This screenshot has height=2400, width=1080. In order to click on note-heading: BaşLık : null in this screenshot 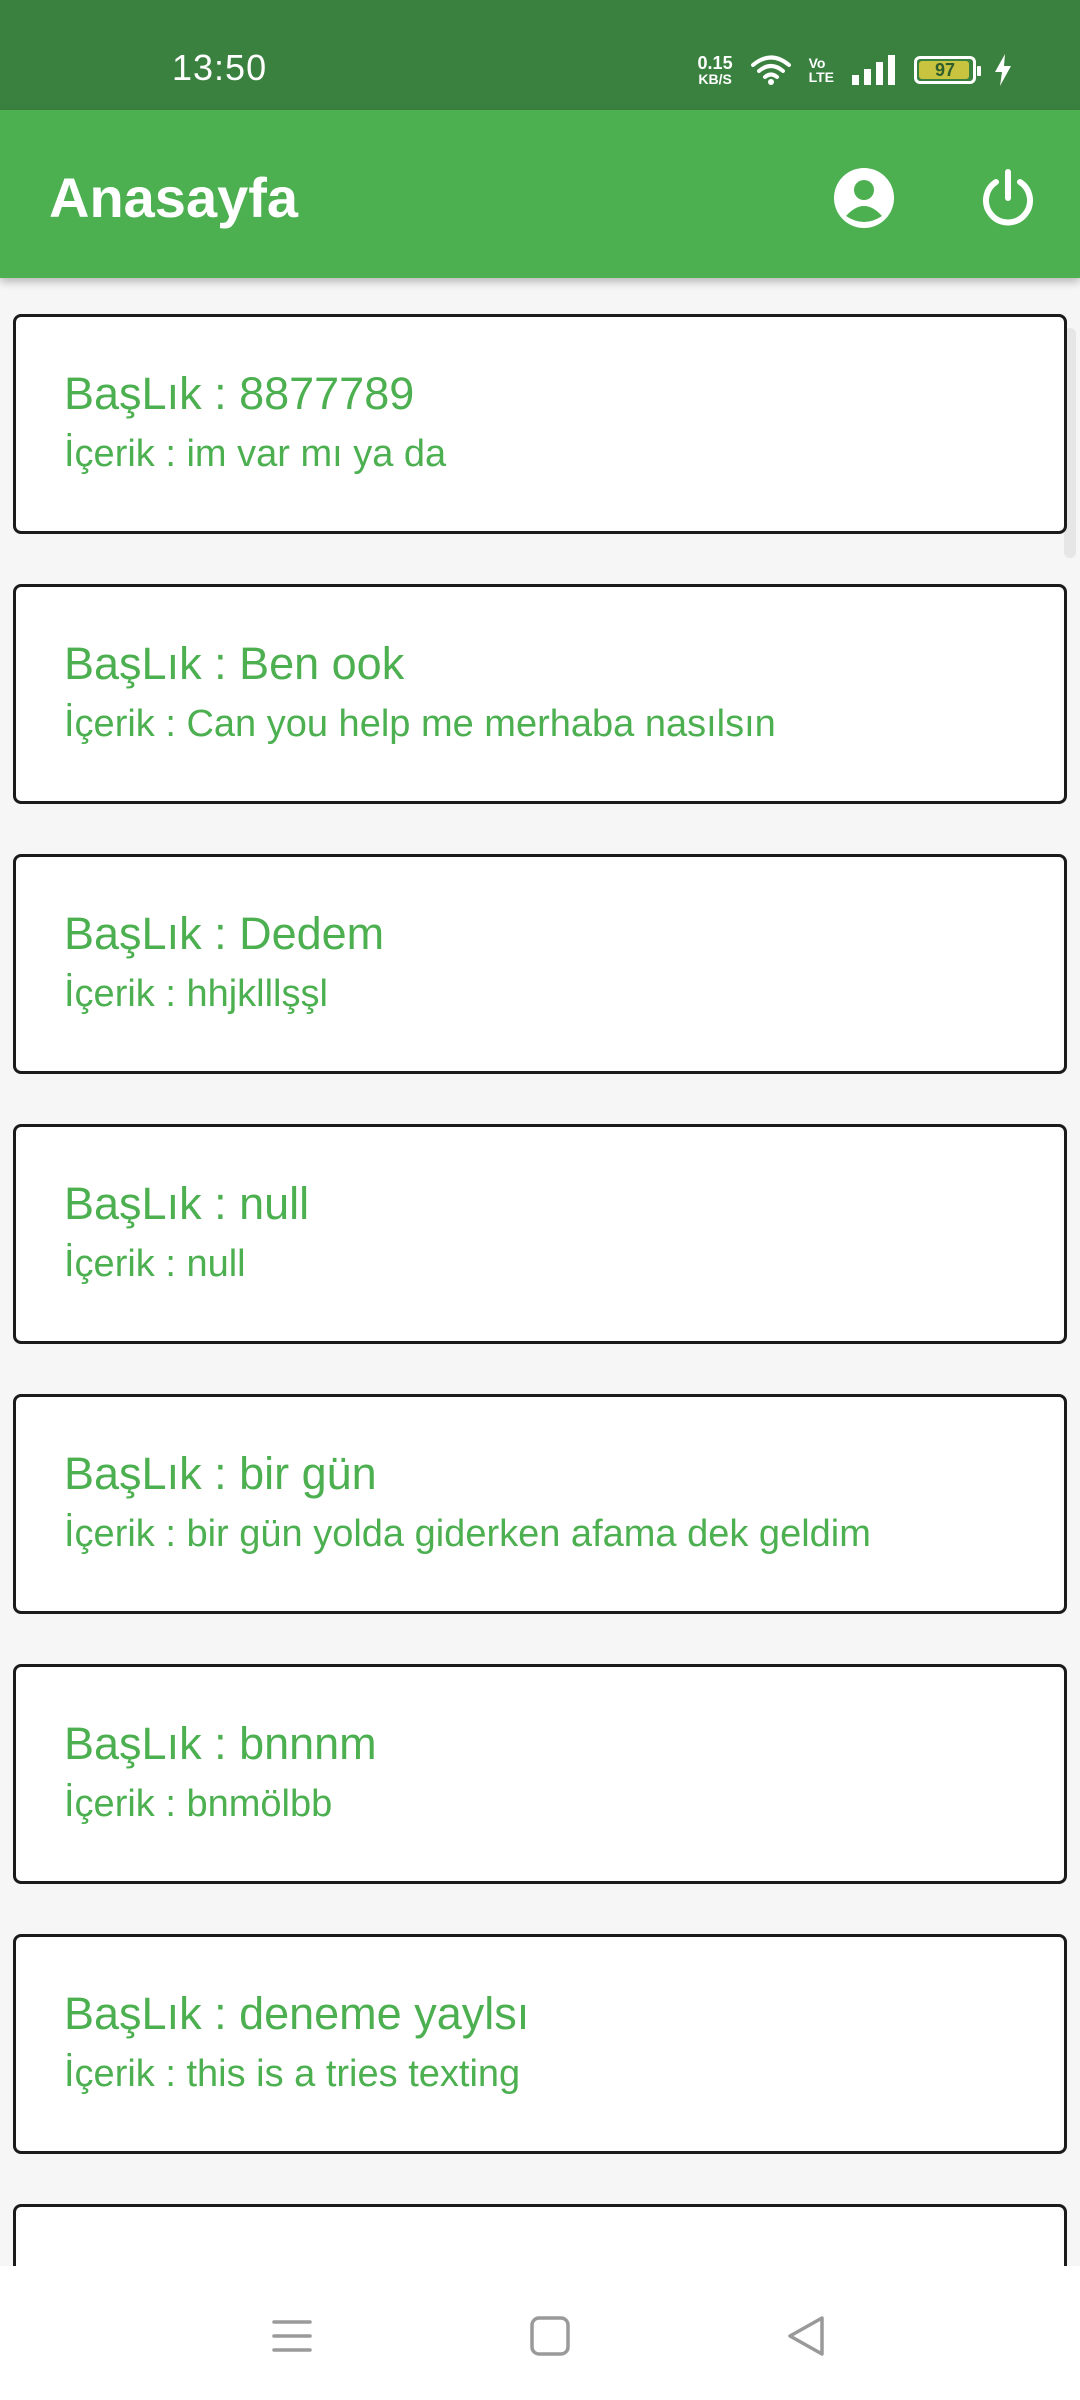, I will do `click(187, 1203)`.